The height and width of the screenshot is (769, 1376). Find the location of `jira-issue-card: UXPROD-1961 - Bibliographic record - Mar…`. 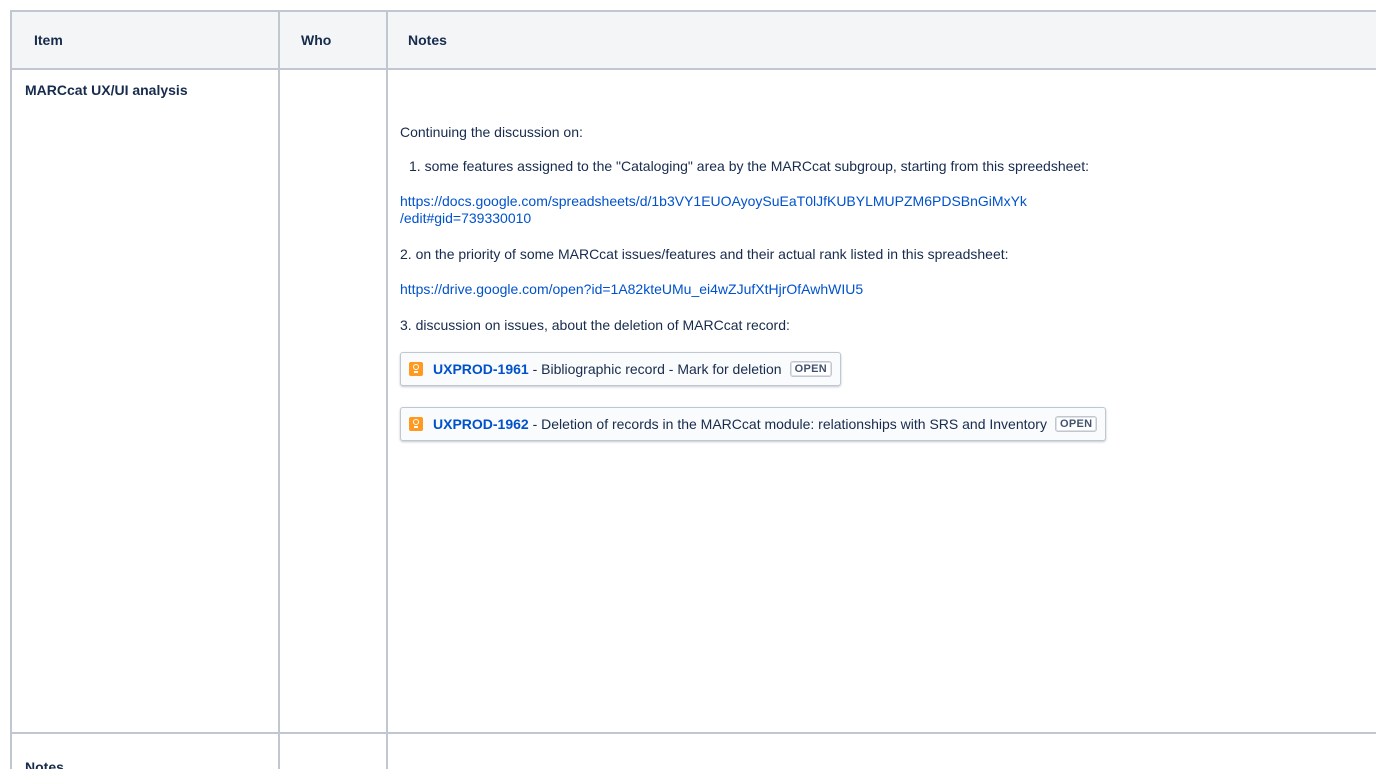

jira-issue-card: UXPROD-1961 - Bibliographic record - Mar… is located at coordinates (620, 369).